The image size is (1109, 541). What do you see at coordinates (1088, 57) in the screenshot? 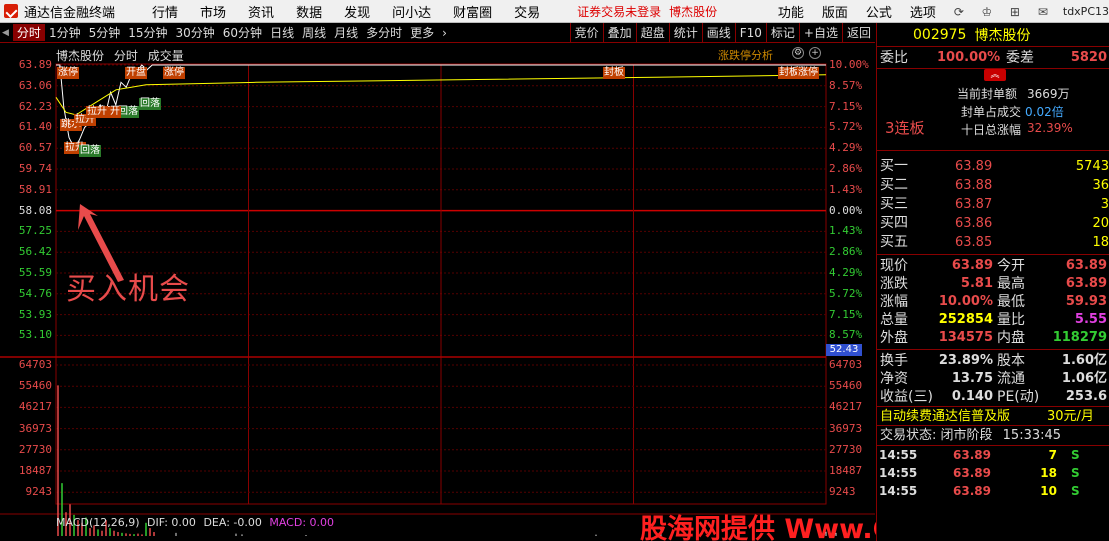
I see `weicha-value: 5820` at bounding box center [1088, 57].